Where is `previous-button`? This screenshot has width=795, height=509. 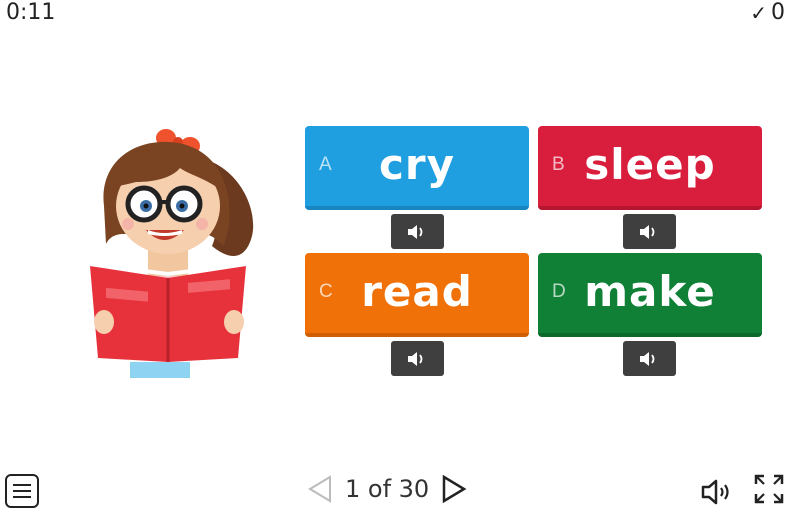 previous-button is located at coordinates (320, 489).